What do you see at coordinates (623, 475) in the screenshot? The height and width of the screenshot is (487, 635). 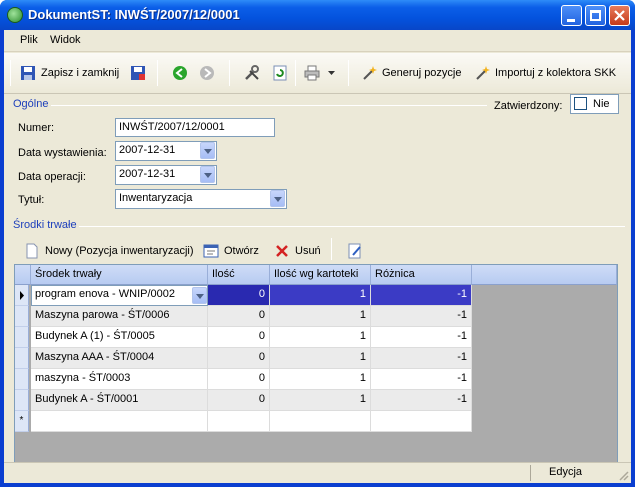 I see `resize-grip-icon` at bounding box center [623, 475].